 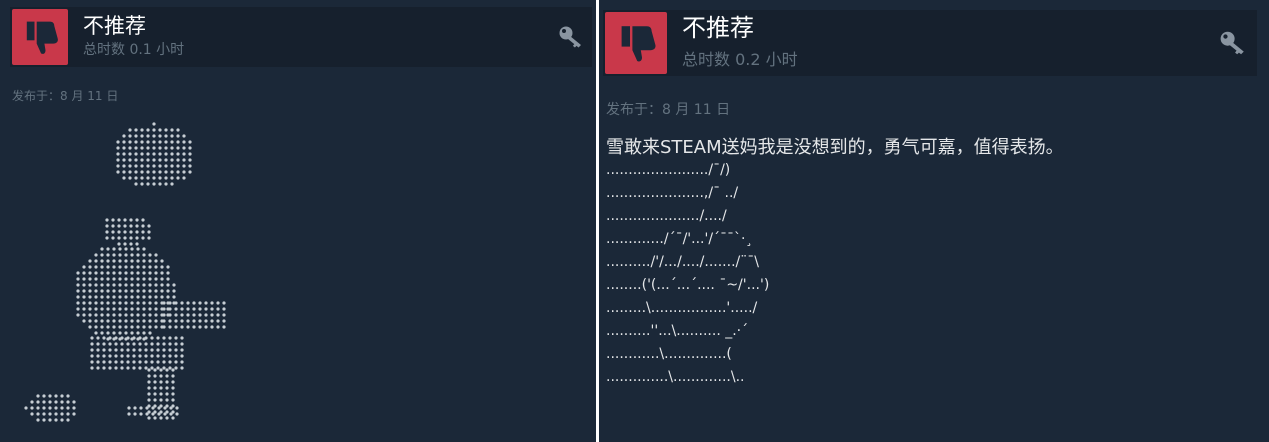 I want to click on review-header: 不推荐 总时数 0.1 小时, so click(x=301, y=37).